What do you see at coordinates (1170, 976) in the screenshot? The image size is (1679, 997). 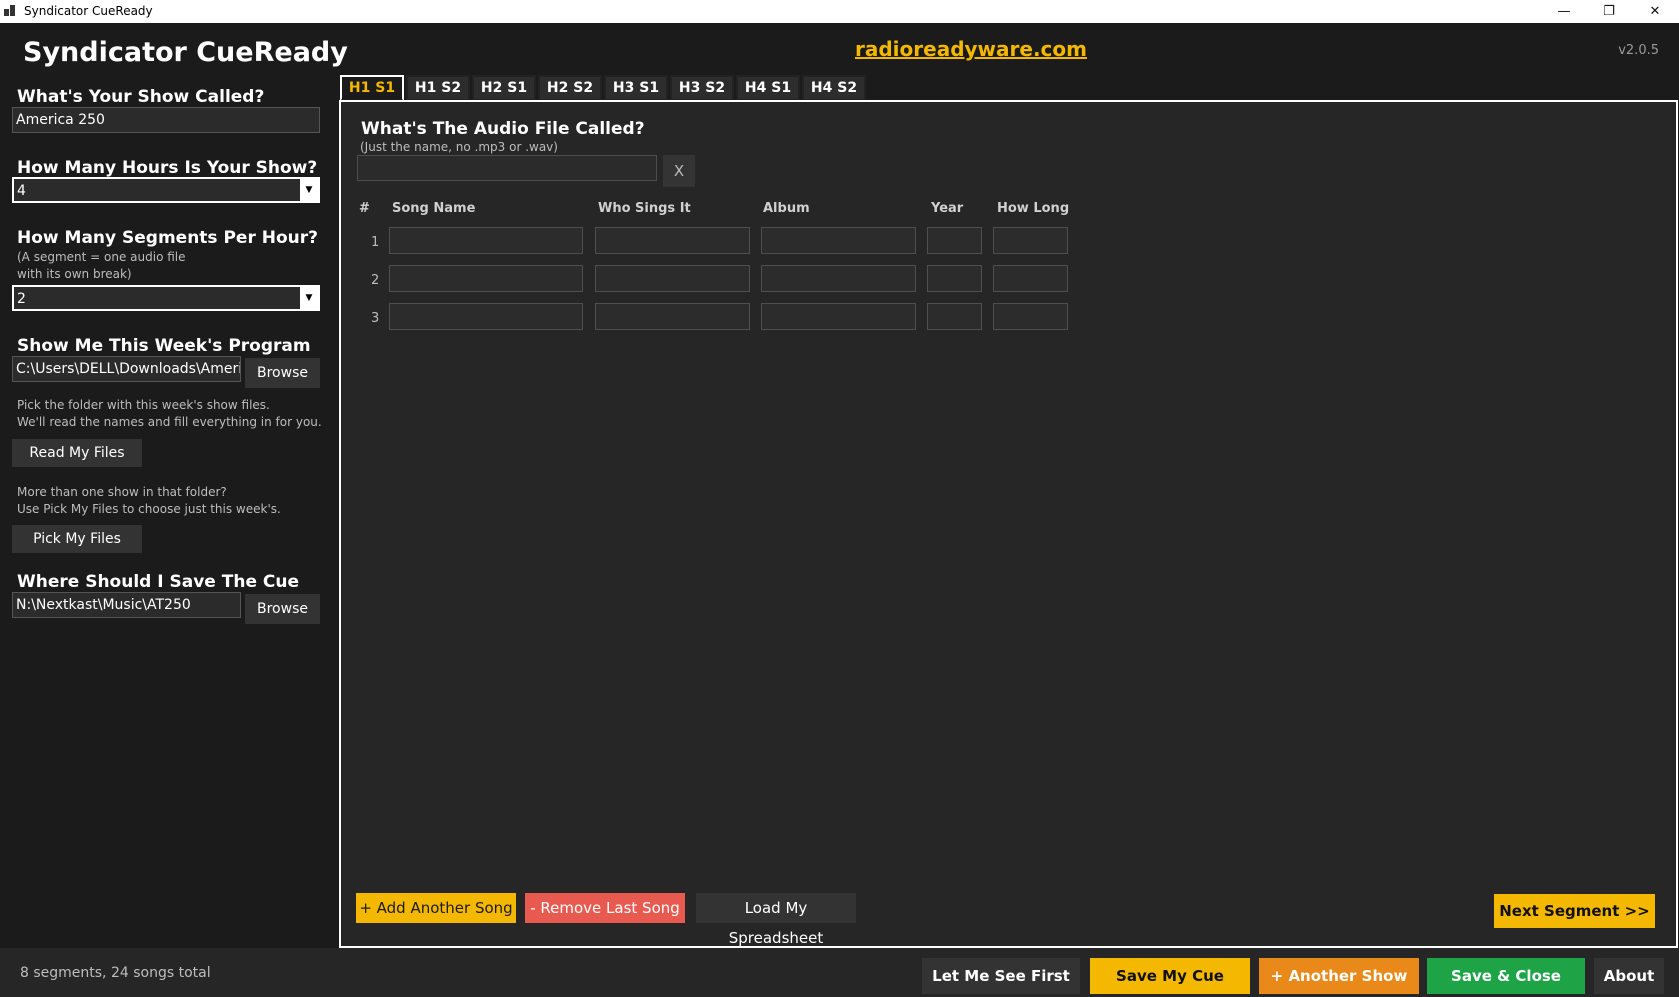 I see `save-cue-sheets-button: Save My Cue Sheets` at bounding box center [1170, 976].